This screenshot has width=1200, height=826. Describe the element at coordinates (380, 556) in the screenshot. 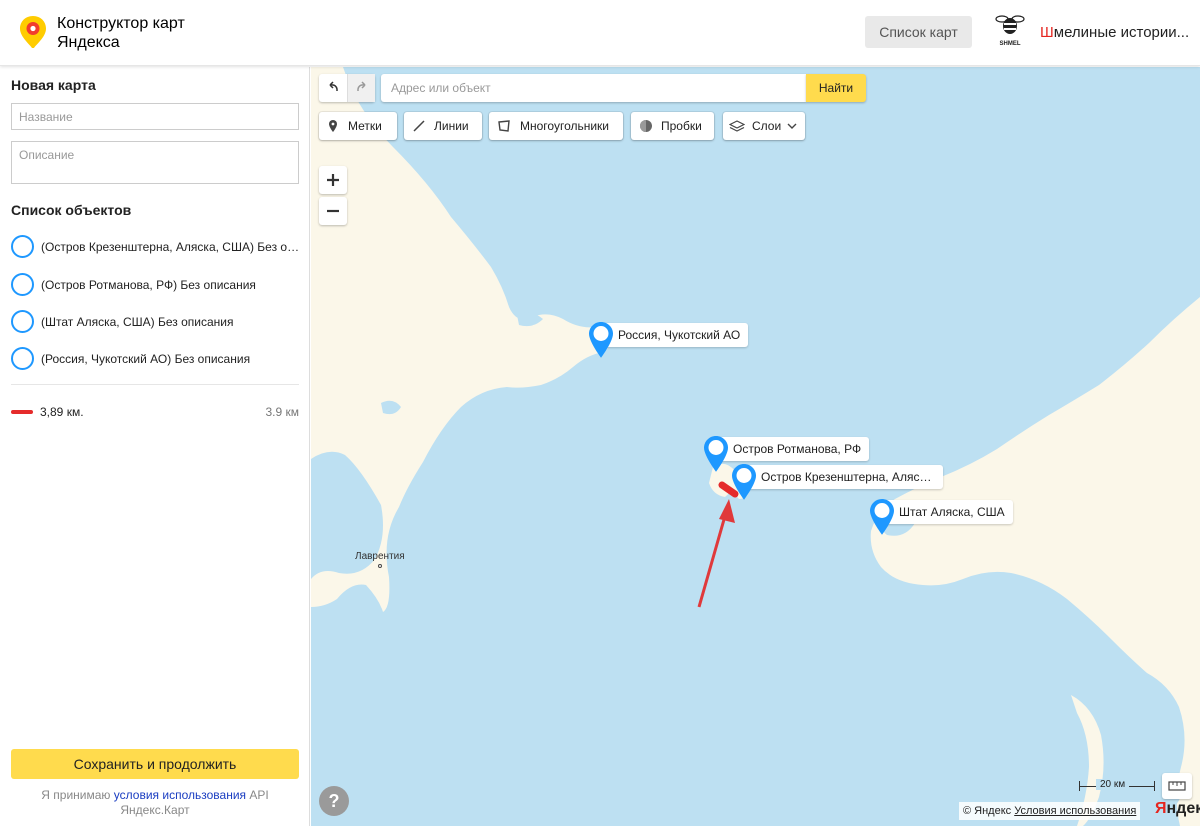

I see `place-label-lavrentiya: Лаврентия` at that location.